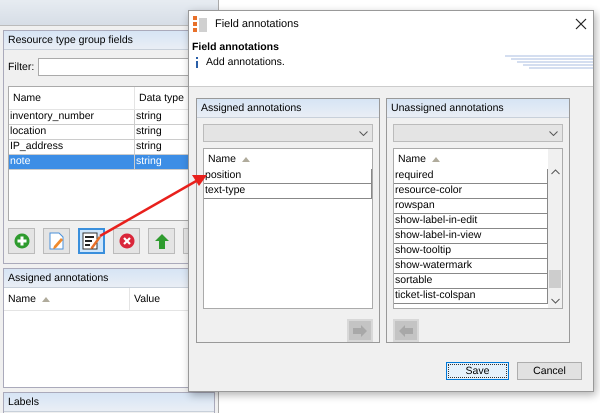 The image size is (600, 413). I want to click on table-cell: note, so click(72, 162).